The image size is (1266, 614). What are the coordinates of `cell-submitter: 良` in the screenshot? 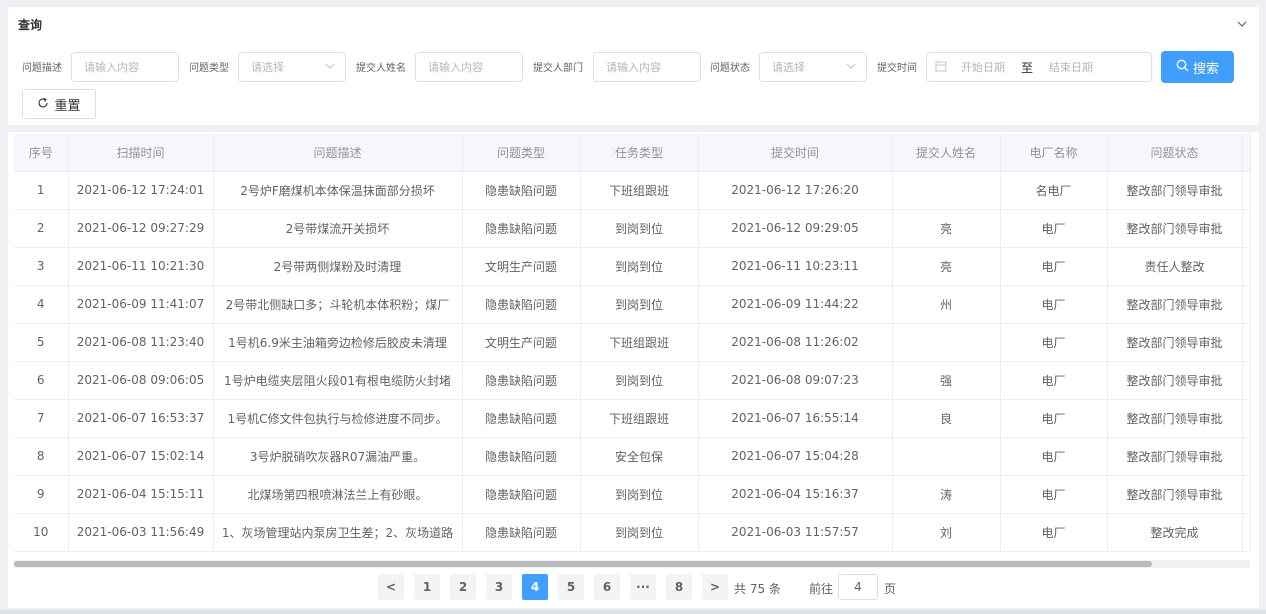 It's located at (946, 418).